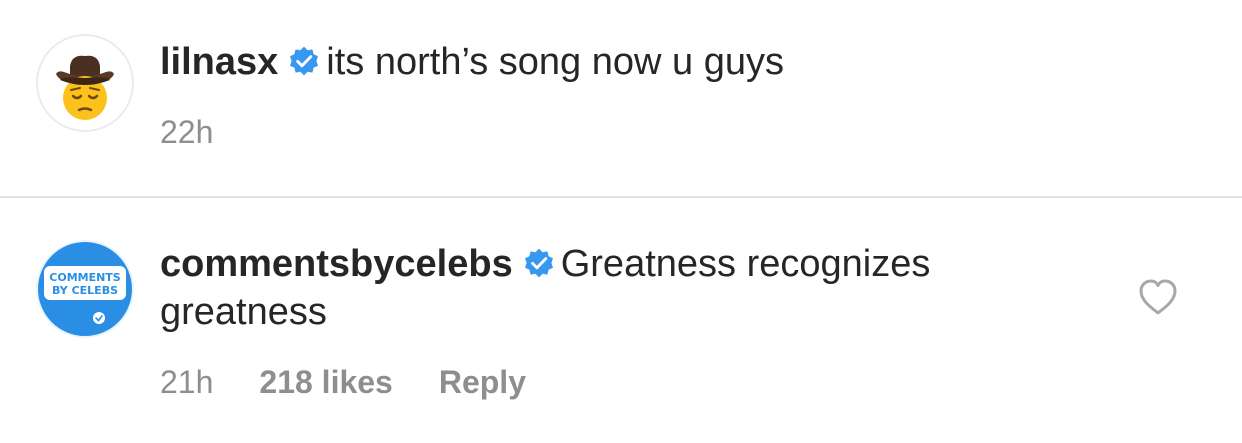 The image size is (1242, 443). I want to click on username: lilnasx, so click(219, 62).